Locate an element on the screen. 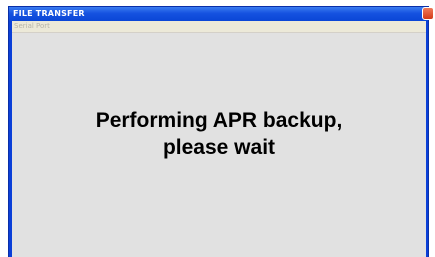 The width and height of the screenshot is (435, 257). menu-item-serial-port: Serial Port is located at coordinates (32, 26).